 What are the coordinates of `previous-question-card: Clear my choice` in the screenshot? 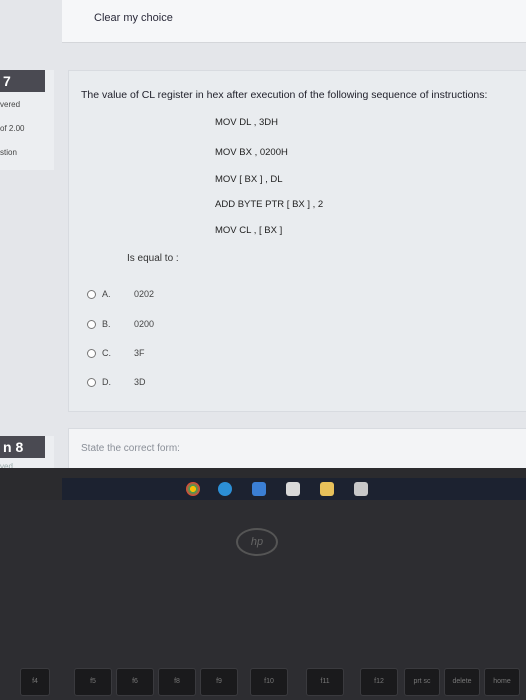 It's located at (294, 21).